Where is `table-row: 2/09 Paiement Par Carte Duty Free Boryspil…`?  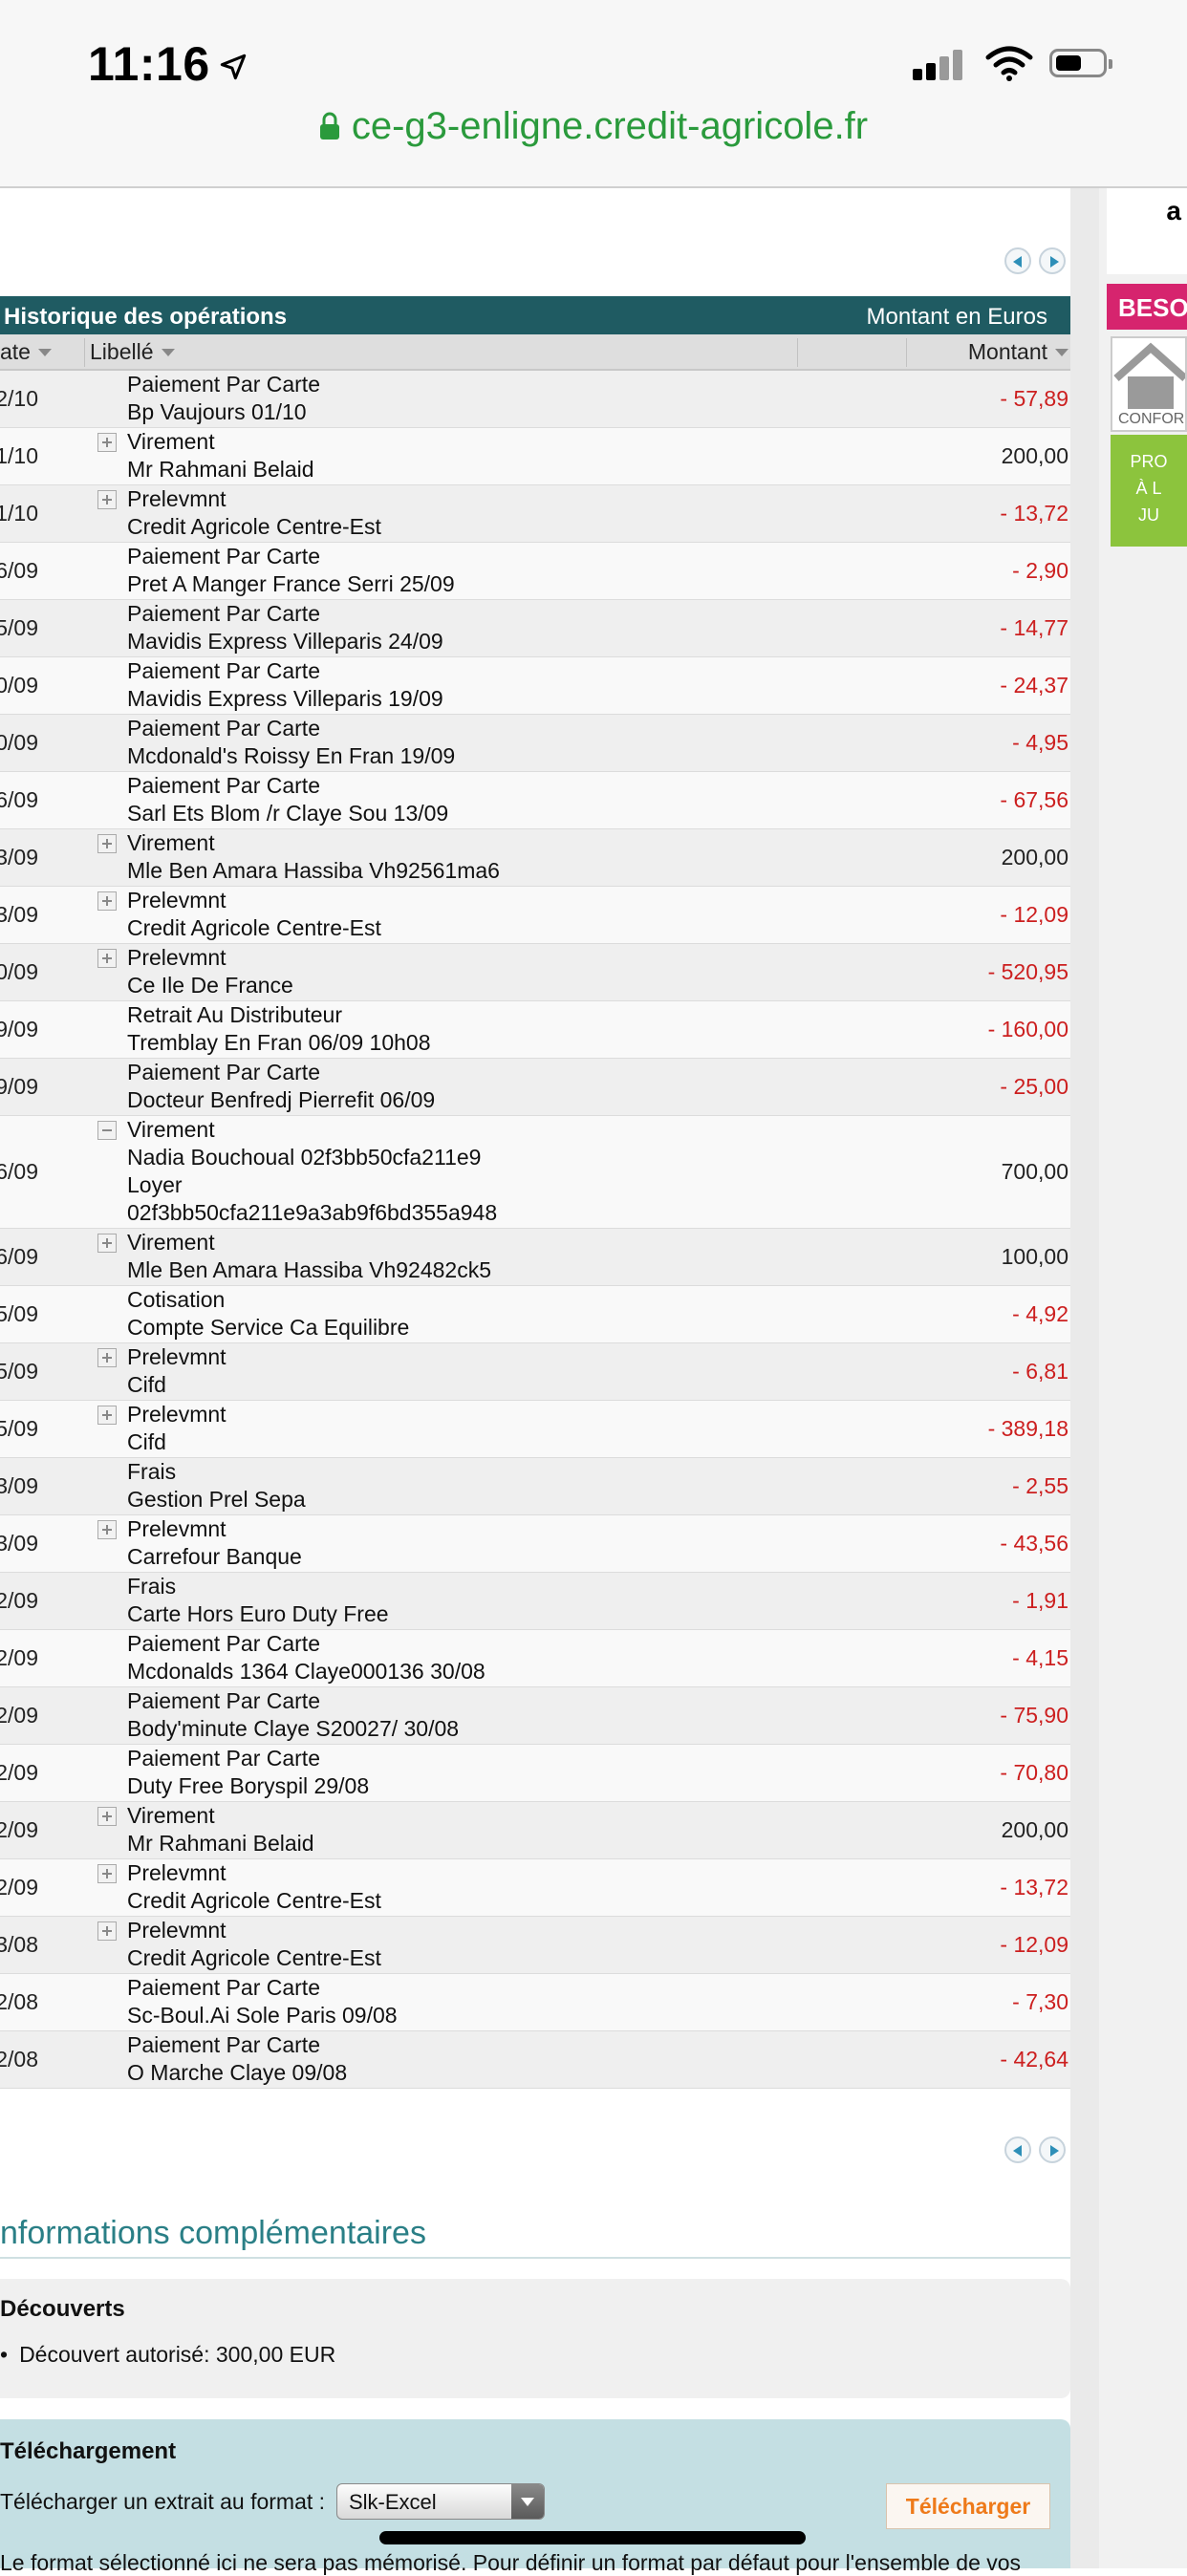 table-row: 2/09 Paiement Par Carte Duty Free Boryspil… is located at coordinates (535, 1773).